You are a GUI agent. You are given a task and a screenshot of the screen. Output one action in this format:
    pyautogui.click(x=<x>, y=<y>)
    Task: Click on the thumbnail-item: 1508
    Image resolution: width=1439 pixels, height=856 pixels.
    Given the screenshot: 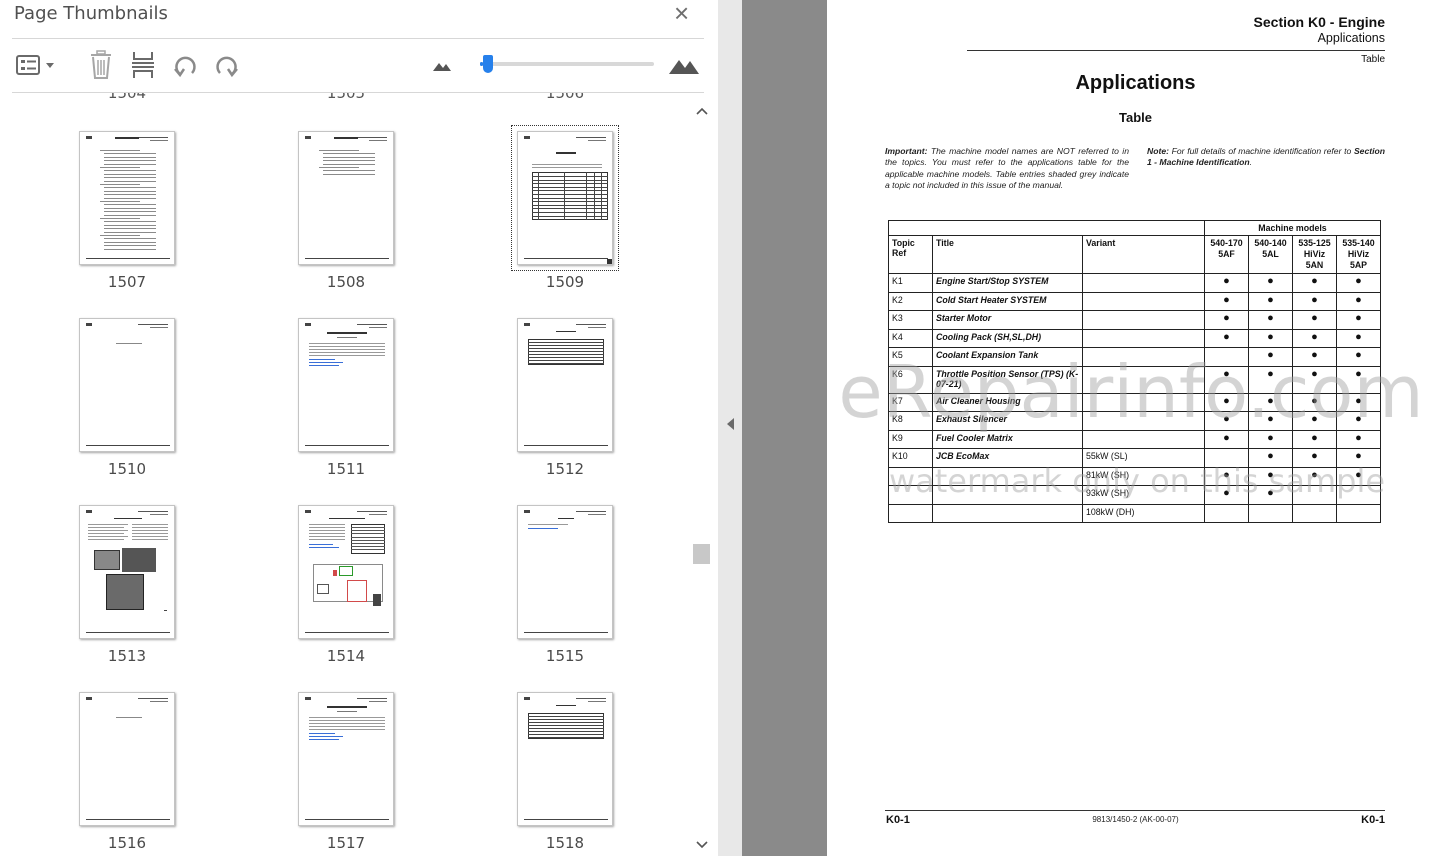 What is the action you would take?
    pyautogui.click(x=346, y=213)
    